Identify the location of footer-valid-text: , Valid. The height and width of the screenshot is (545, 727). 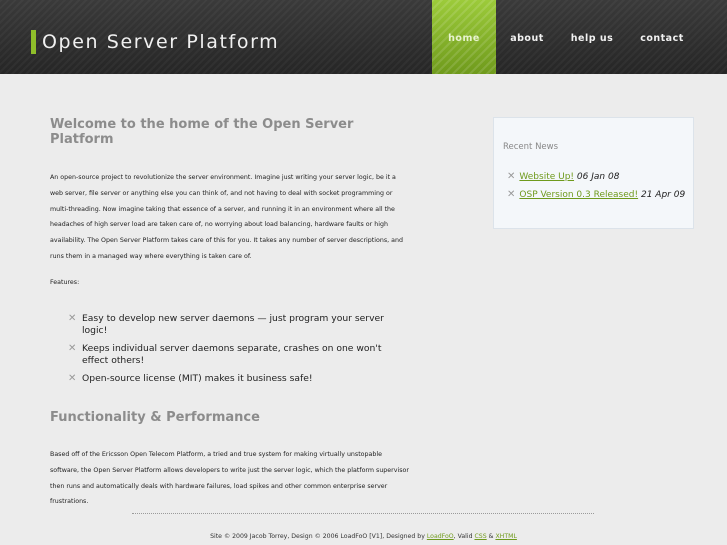
(463, 536).